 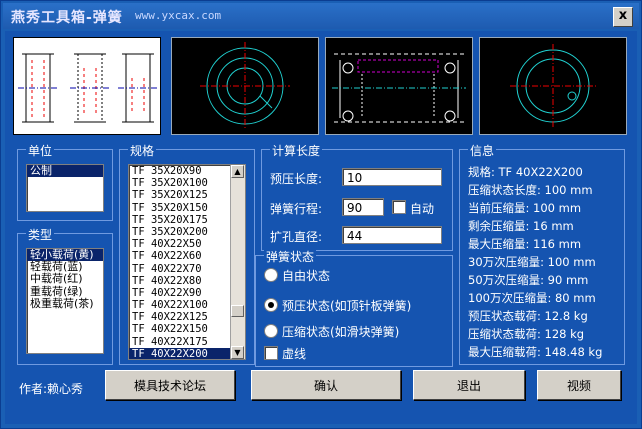 I want to click on preload-label: 预压长度:, so click(x=296, y=179).